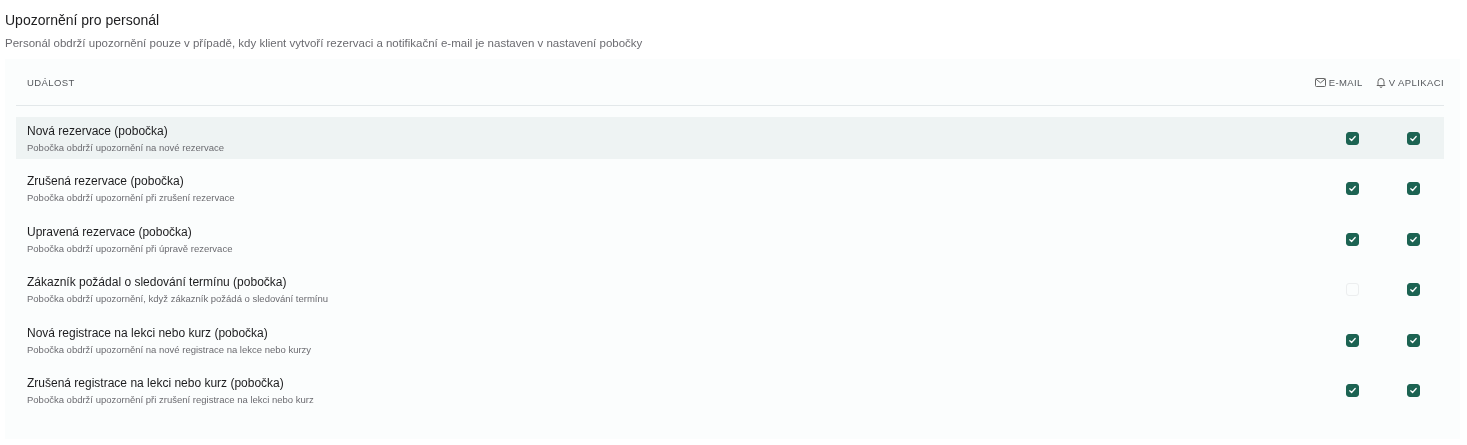 This screenshot has height=445, width=1467. Describe the element at coordinates (148, 332) in the screenshot. I see `event-title: Nová registrace na lekci nebo kurz (pobočka)` at that location.